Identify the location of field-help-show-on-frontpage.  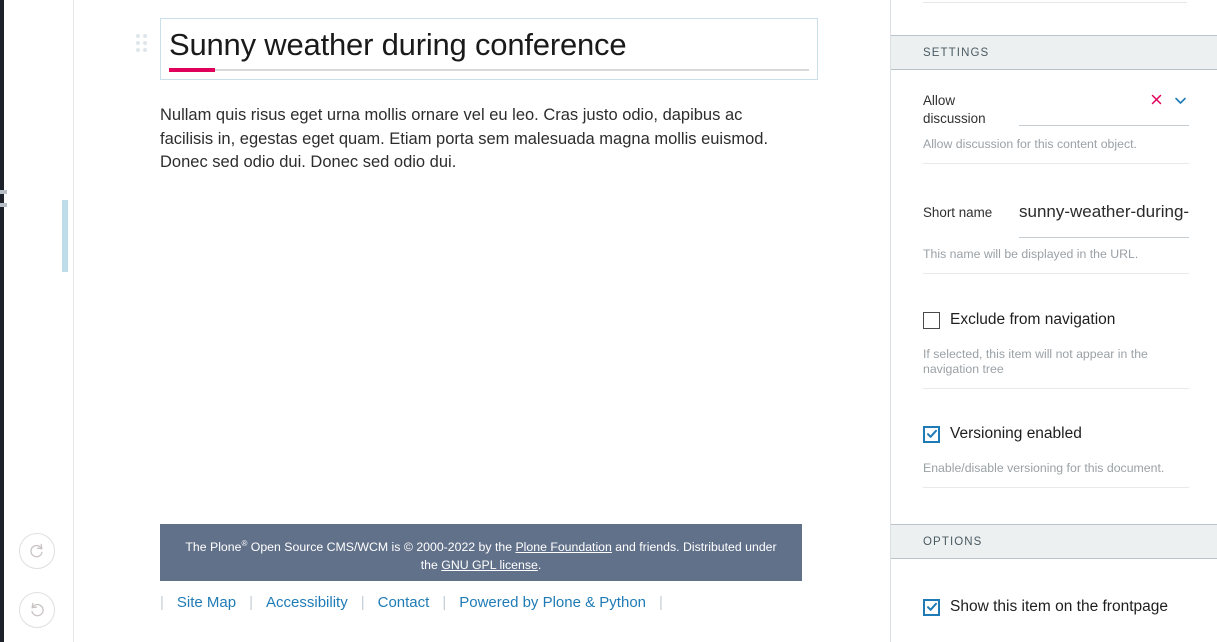
(1056, 631).